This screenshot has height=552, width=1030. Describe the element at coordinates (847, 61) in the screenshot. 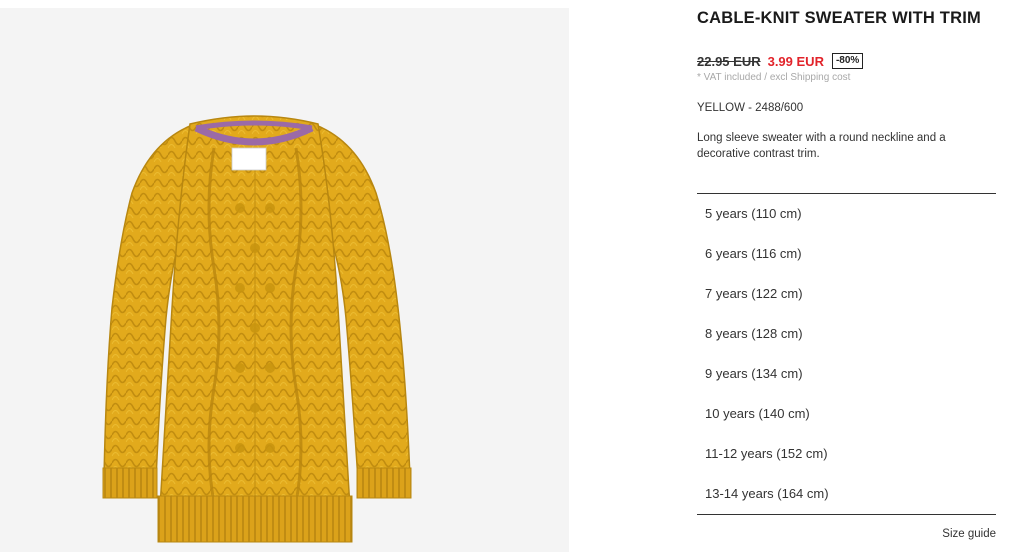

I see `discount-badge: -80%` at that location.